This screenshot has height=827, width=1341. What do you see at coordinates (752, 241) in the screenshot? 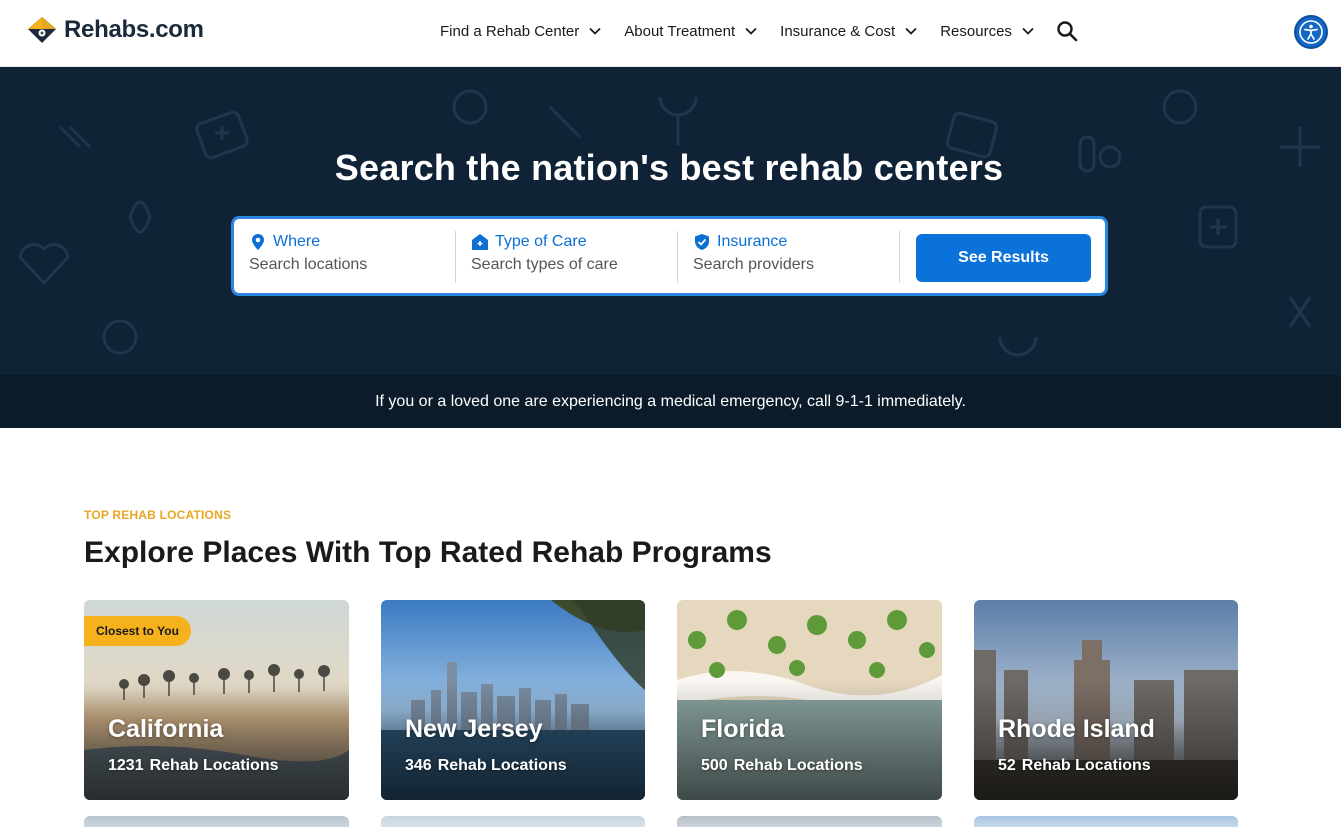
I see `insurance-label: Insurance` at bounding box center [752, 241].